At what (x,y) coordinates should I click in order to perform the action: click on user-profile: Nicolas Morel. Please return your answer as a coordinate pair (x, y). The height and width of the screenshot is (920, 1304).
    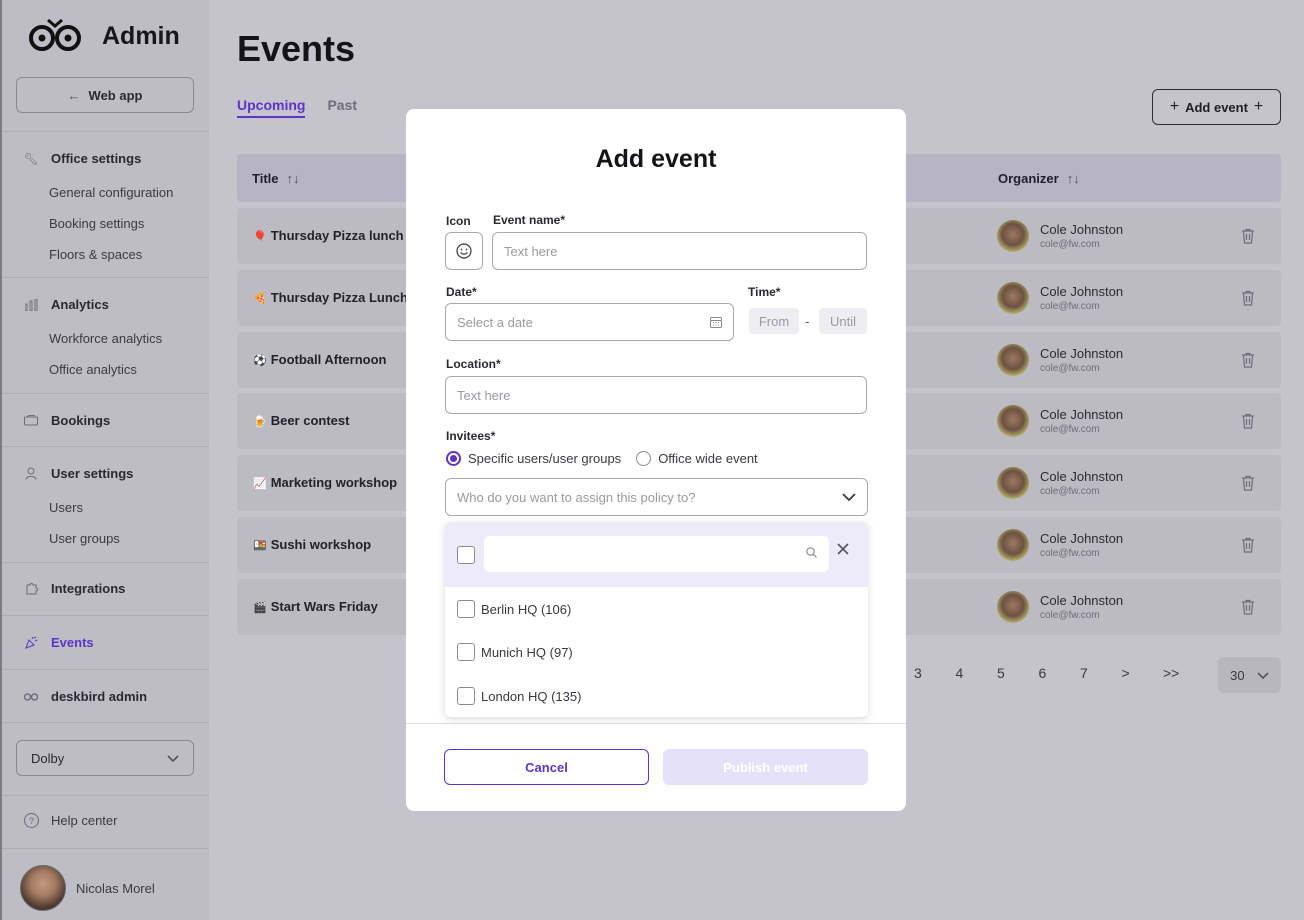
    Looking at the image, I should click on (87, 888).